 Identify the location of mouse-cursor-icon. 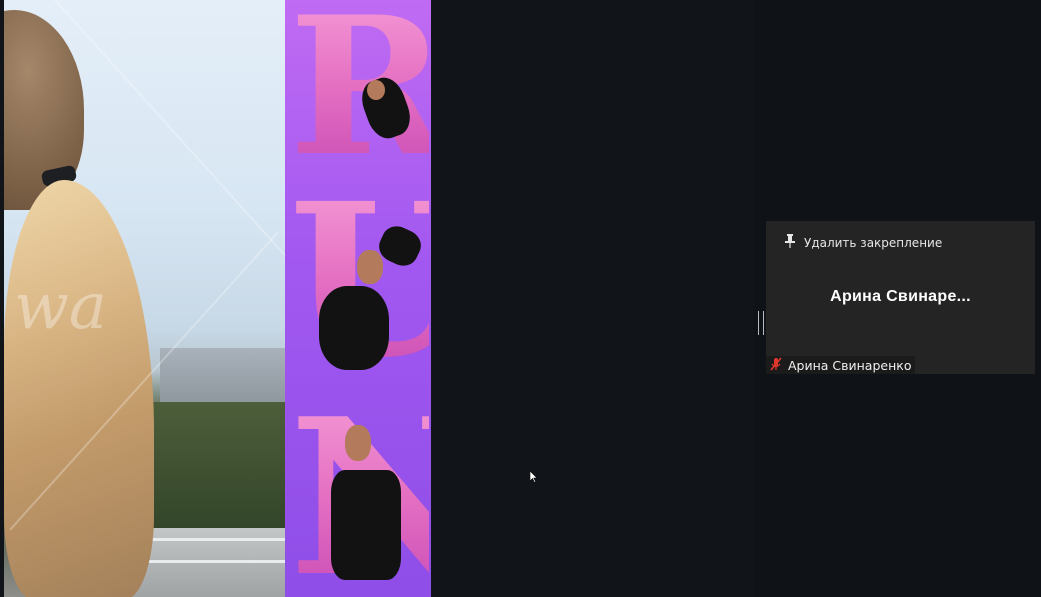
(534, 477).